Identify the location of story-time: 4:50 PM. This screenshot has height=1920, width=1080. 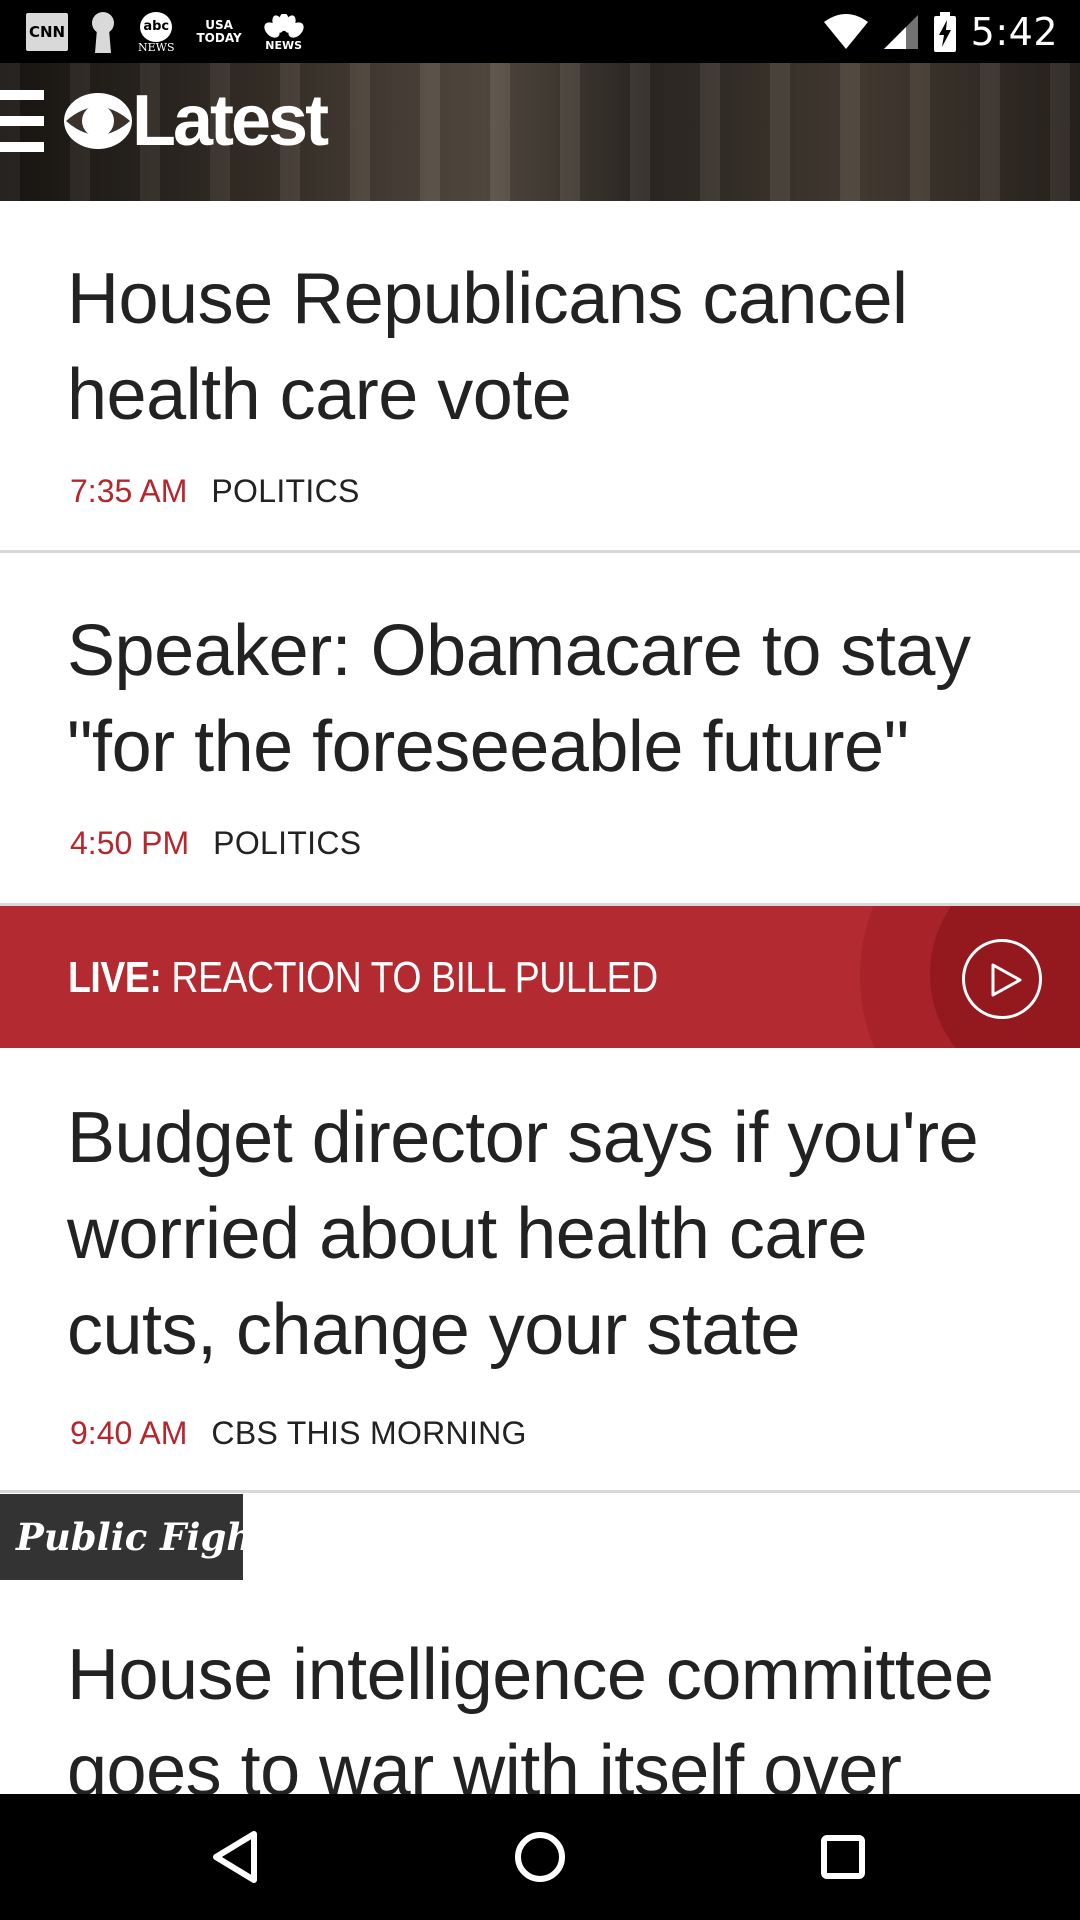
(130, 843).